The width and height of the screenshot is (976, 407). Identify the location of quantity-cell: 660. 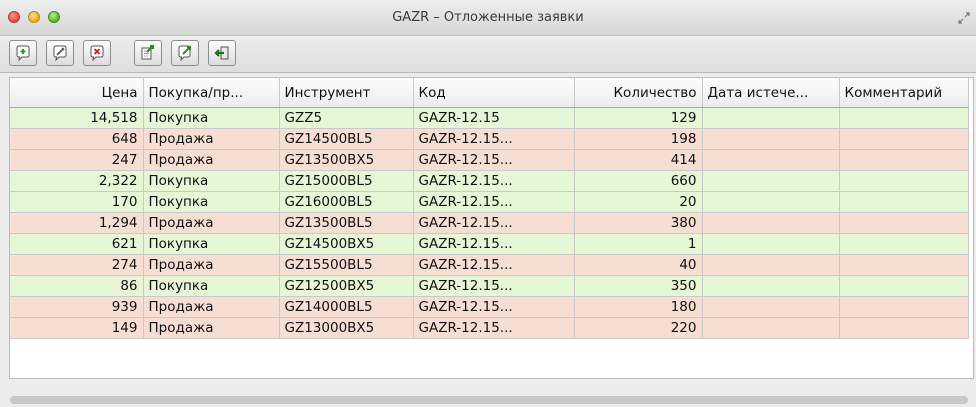
(638, 181).